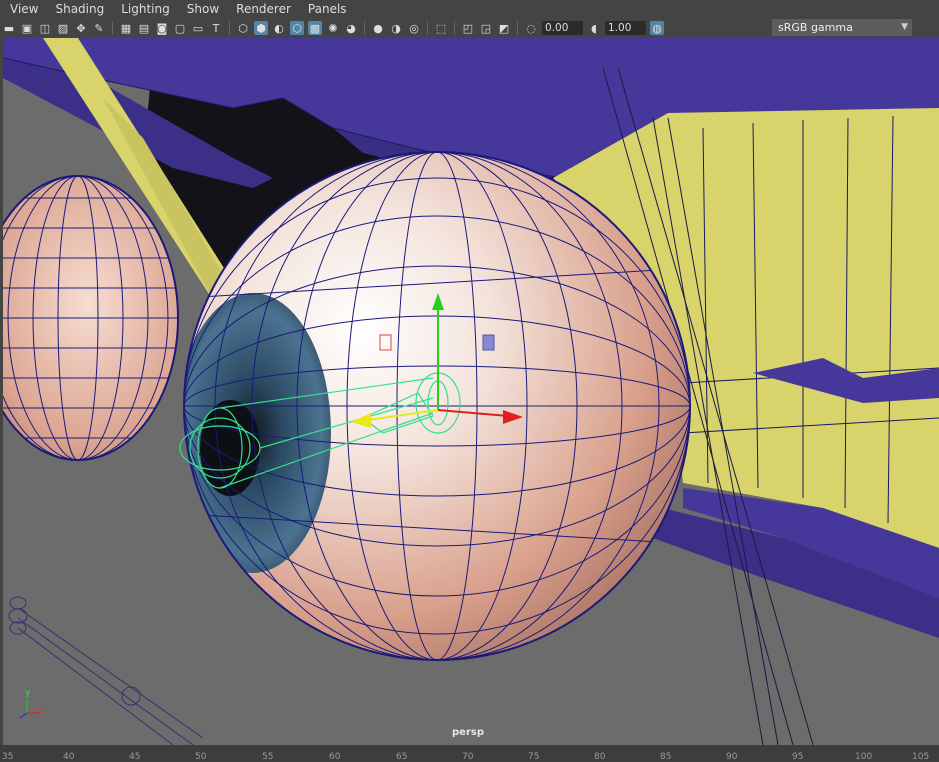 The width and height of the screenshot is (939, 762). What do you see at coordinates (201, 9) in the screenshot?
I see `menu-show: Show` at bounding box center [201, 9].